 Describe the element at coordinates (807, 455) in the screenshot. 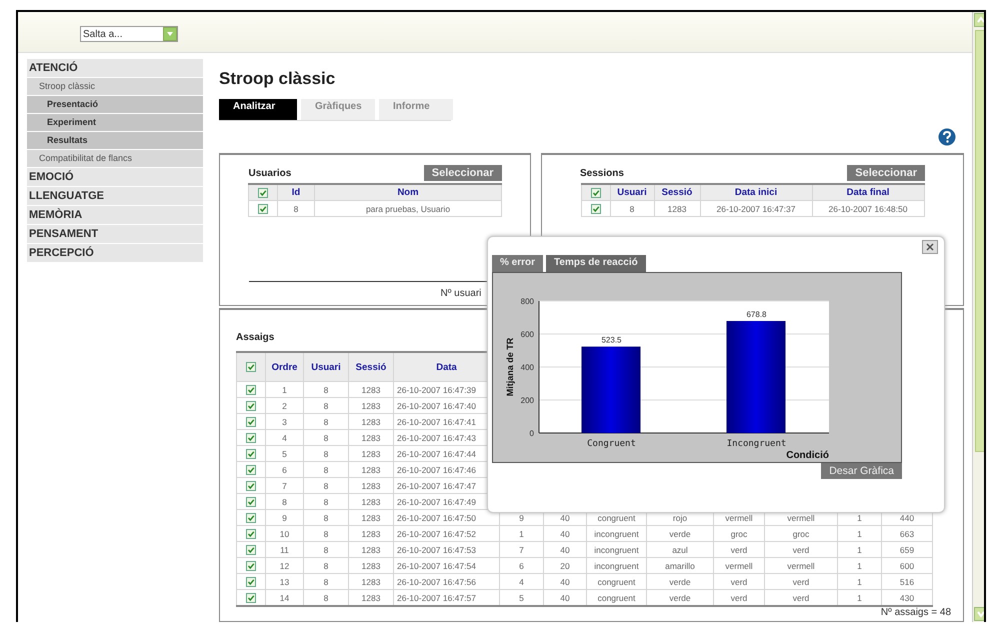

I see `x-axis-title: Condició` at that location.